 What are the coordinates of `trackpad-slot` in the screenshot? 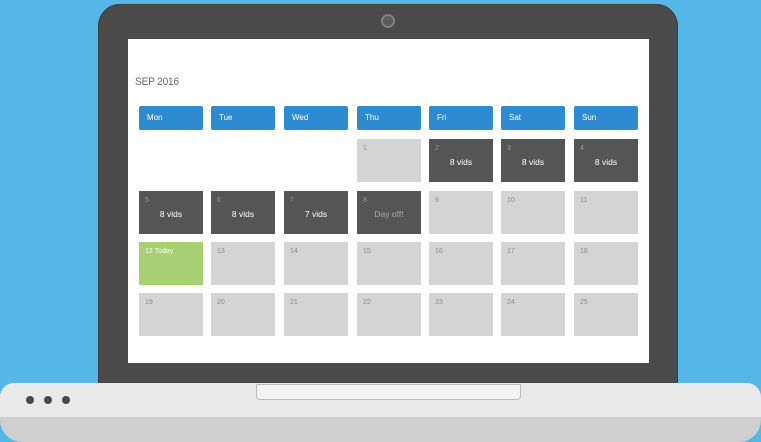 It's located at (388, 392).